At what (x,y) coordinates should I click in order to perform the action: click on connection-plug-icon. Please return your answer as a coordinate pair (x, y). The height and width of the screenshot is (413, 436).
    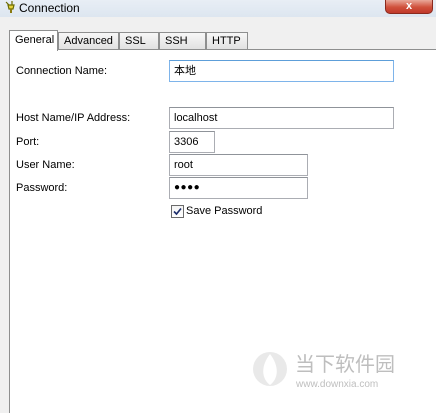
    Looking at the image, I should click on (10, 7).